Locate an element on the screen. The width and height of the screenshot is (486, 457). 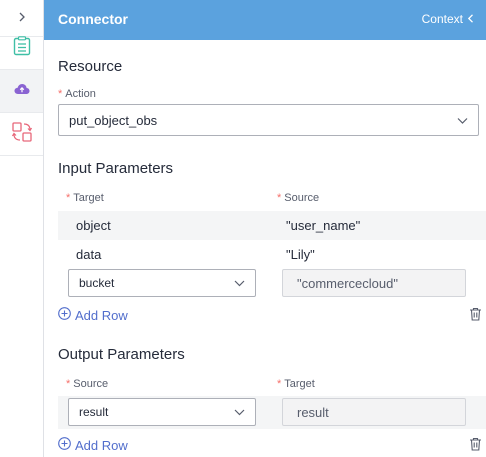
target-input-value: result is located at coordinates (313, 412).